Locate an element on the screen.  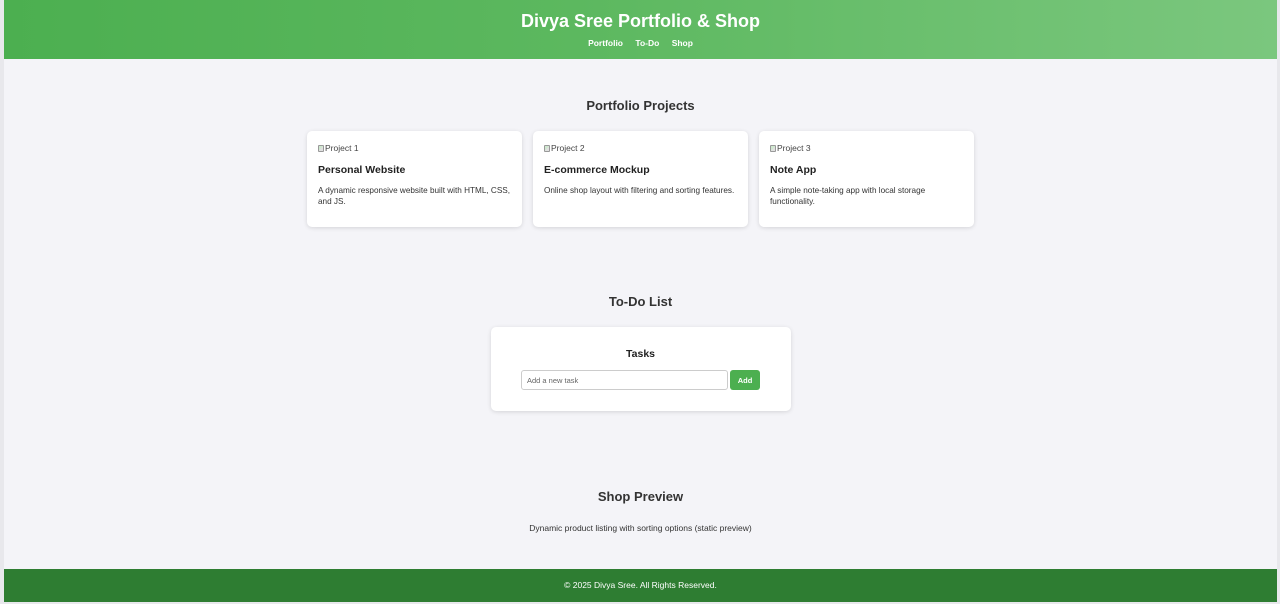
project-title: Note App is located at coordinates (793, 170).